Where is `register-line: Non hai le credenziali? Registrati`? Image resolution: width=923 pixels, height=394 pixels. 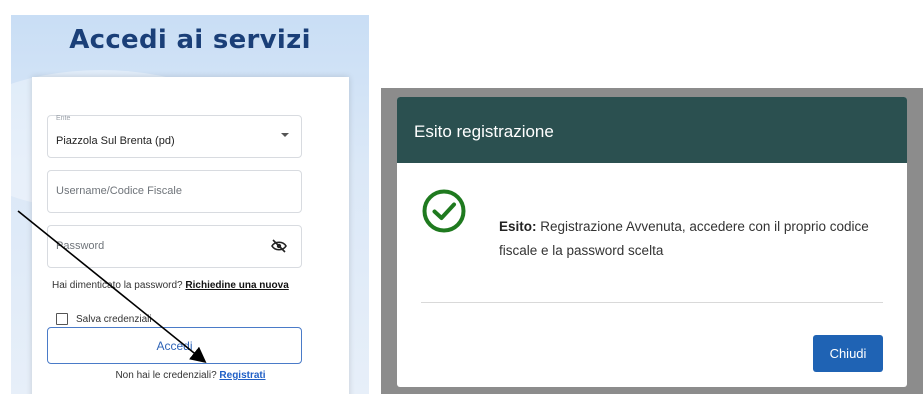
register-line: Non hai le credenziali? Registrati is located at coordinates (190, 375).